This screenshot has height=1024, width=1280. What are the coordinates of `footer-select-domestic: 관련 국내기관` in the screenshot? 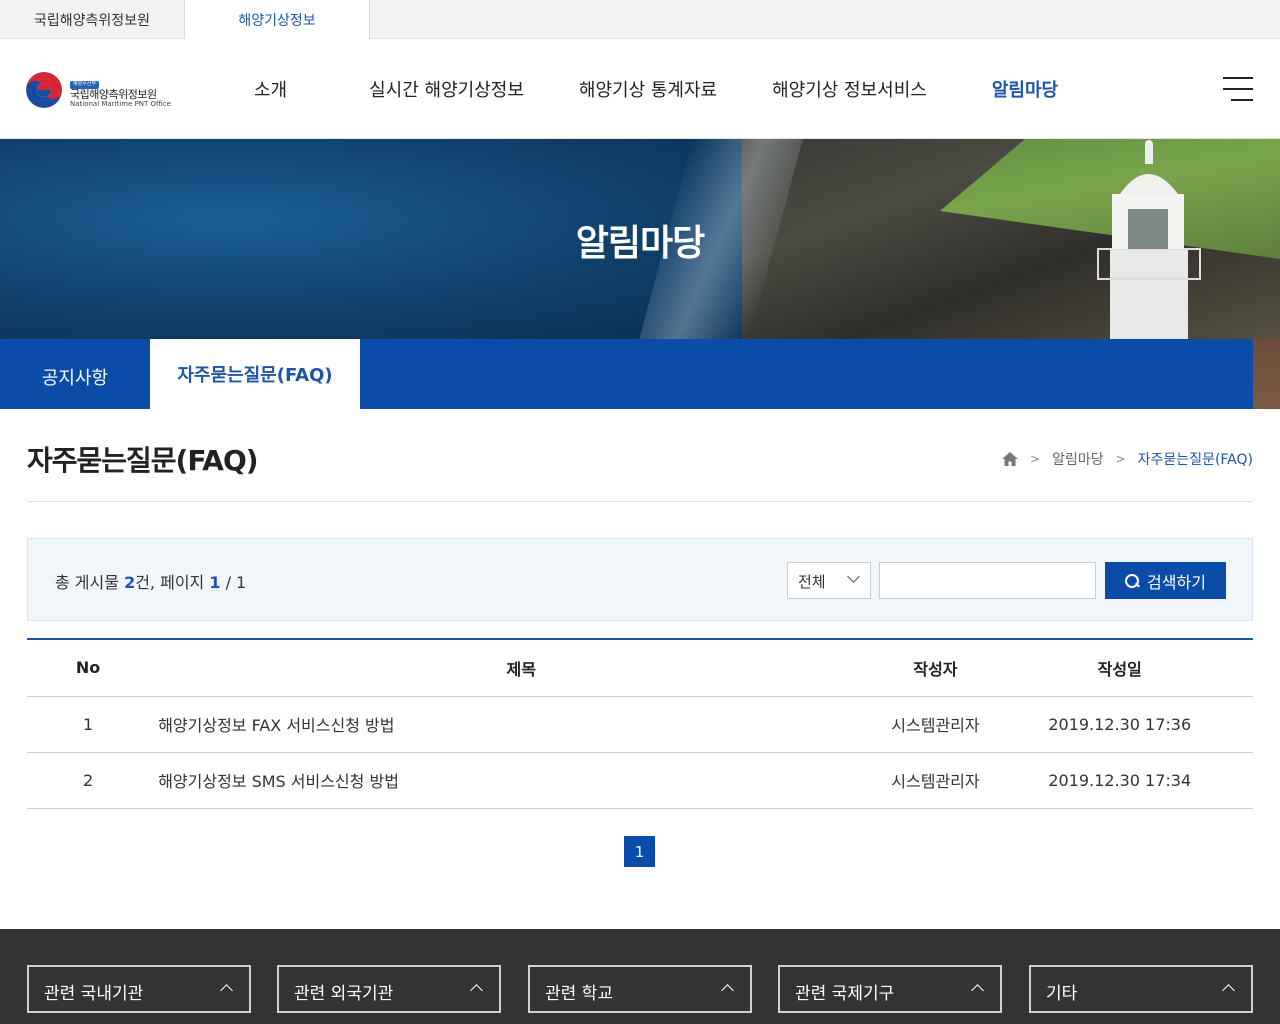 It's located at (139, 989).